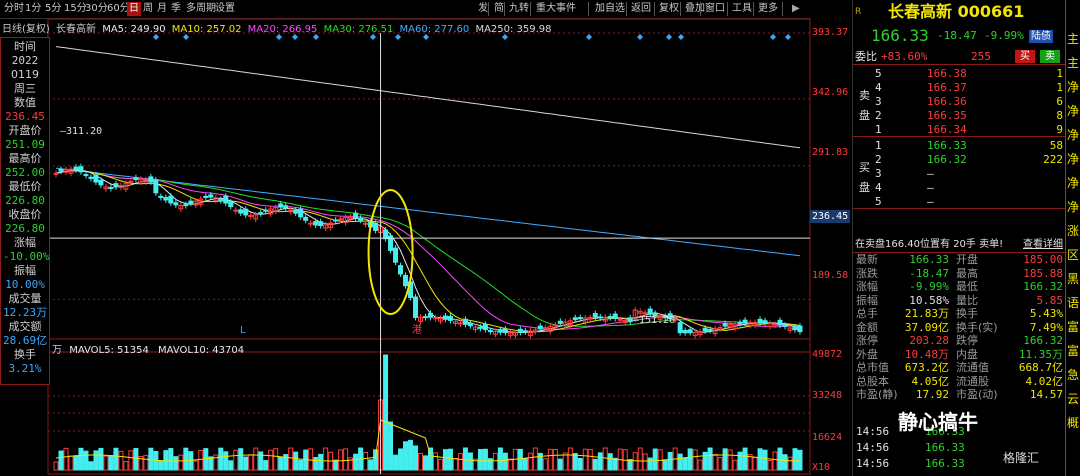 This screenshot has height=476, width=1080. What do you see at coordinates (864, 177) in the screenshot?
I see `buy-side-label: 买 盘` at bounding box center [864, 177].